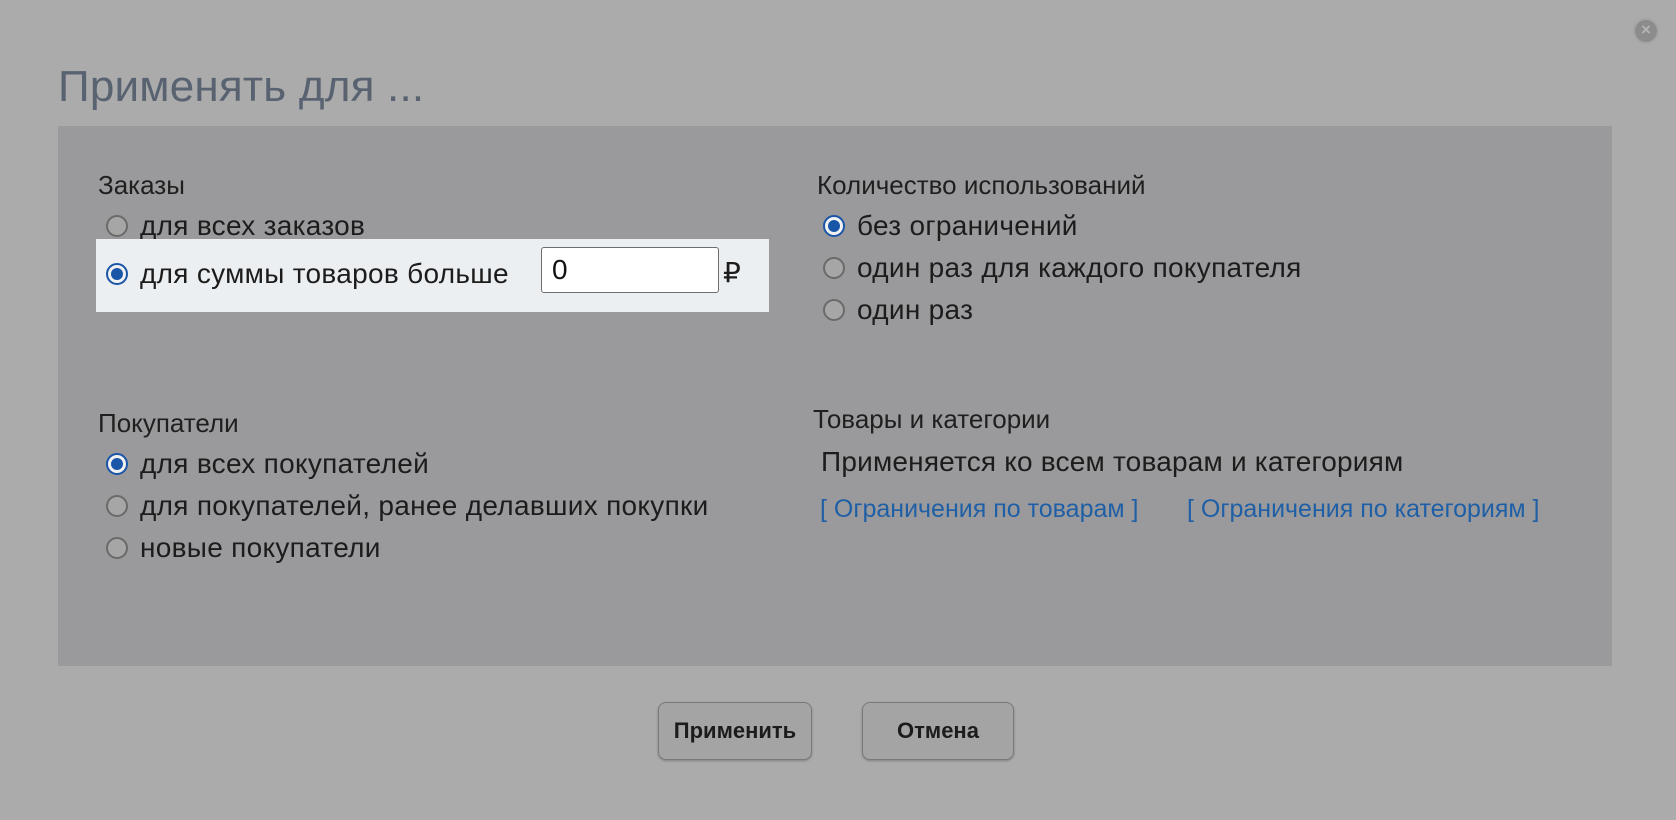 The height and width of the screenshot is (820, 1676). Describe the element at coordinates (285, 463) in the screenshot. I see `customers-all-label: для всех покупателей` at that location.